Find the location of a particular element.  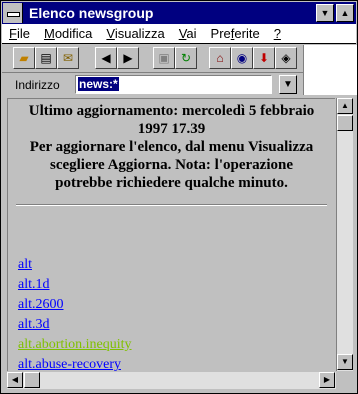

menu-modifica: Modifica is located at coordinates (68, 33).